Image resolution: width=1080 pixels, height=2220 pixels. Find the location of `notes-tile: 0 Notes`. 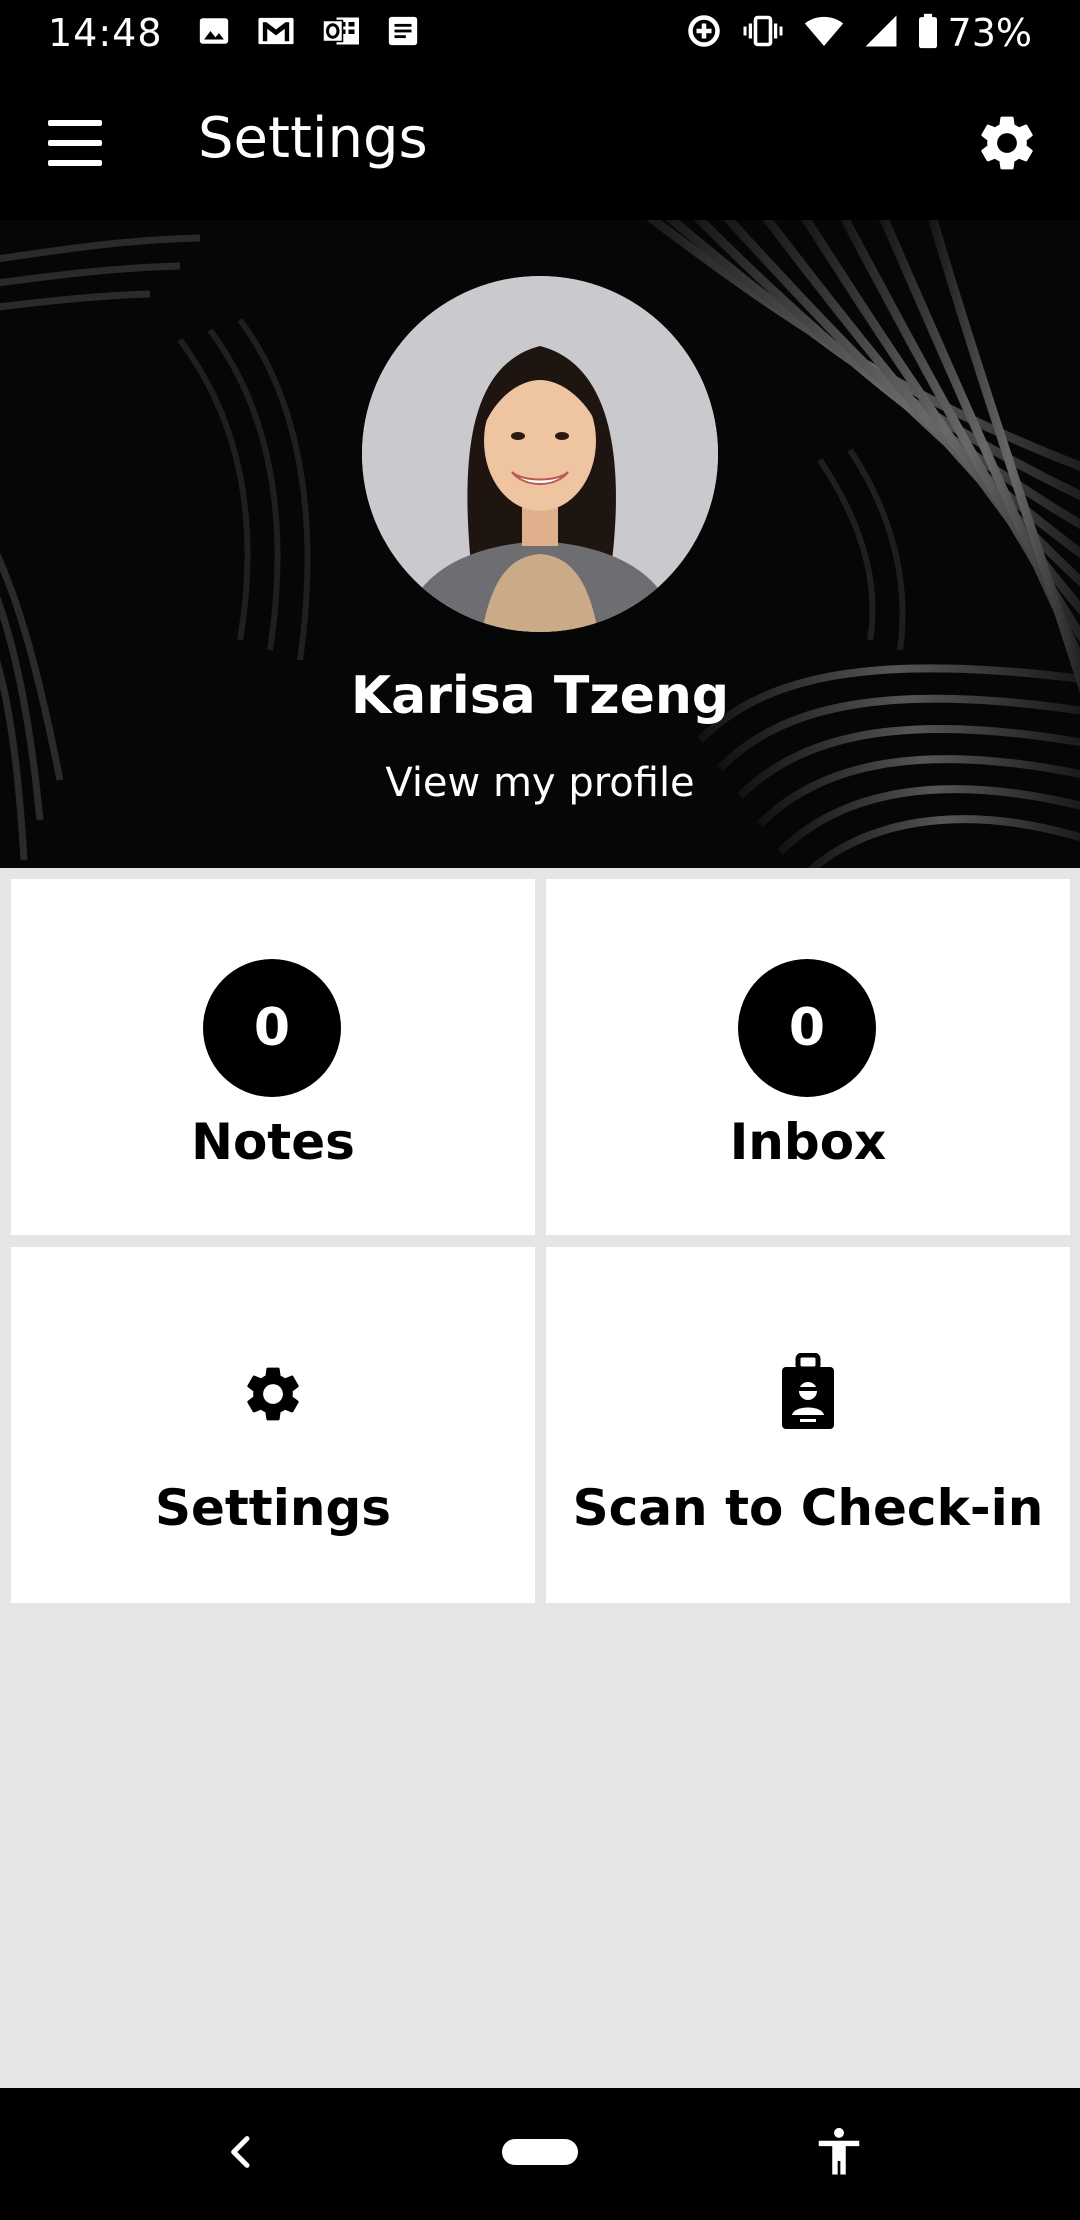

notes-tile: 0 Notes is located at coordinates (273, 1057).